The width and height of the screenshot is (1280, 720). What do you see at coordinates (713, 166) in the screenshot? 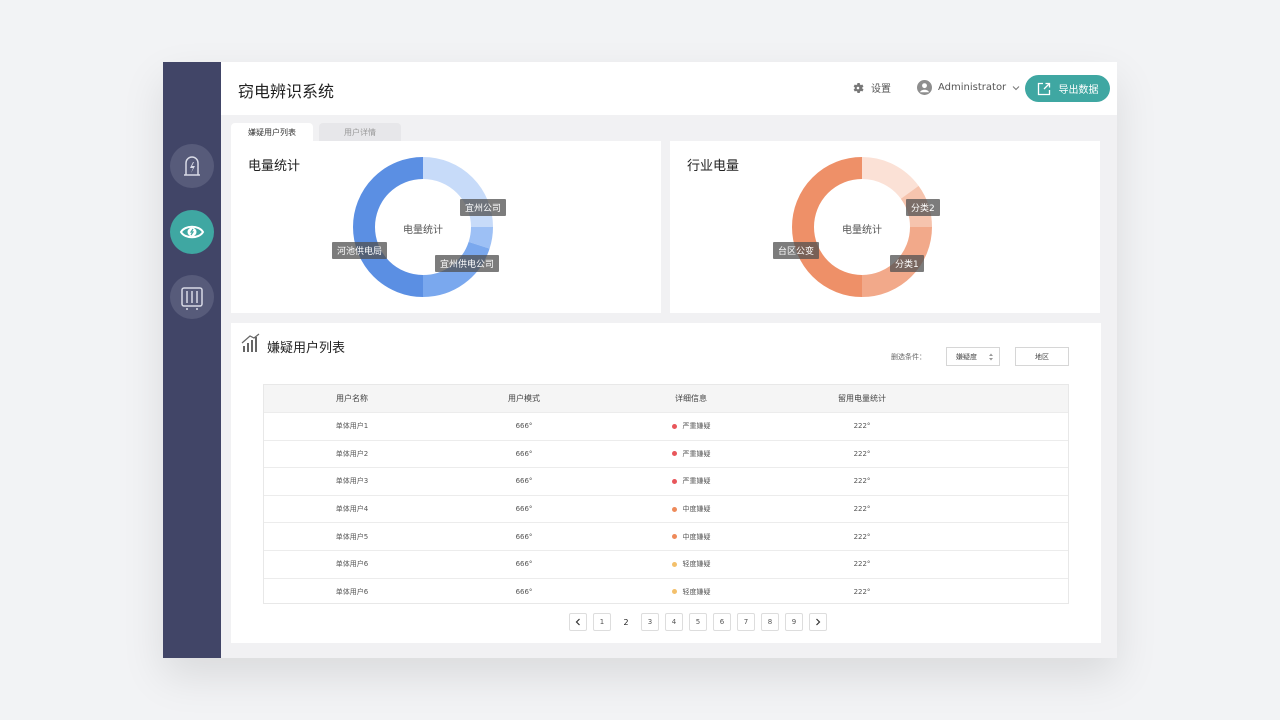
I see `industry-power-title: 行业电量` at bounding box center [713, 166].